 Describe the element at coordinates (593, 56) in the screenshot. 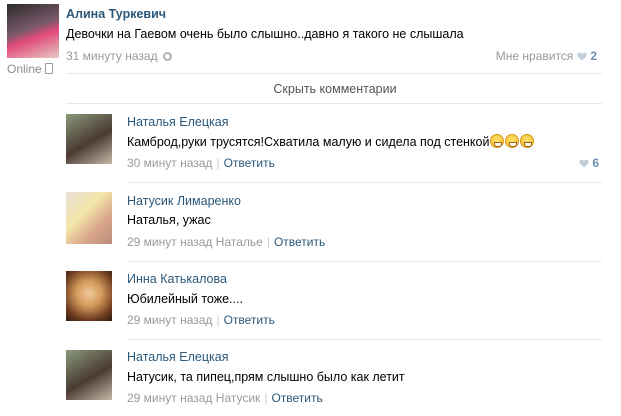

I see `like-count: 2` at that location.